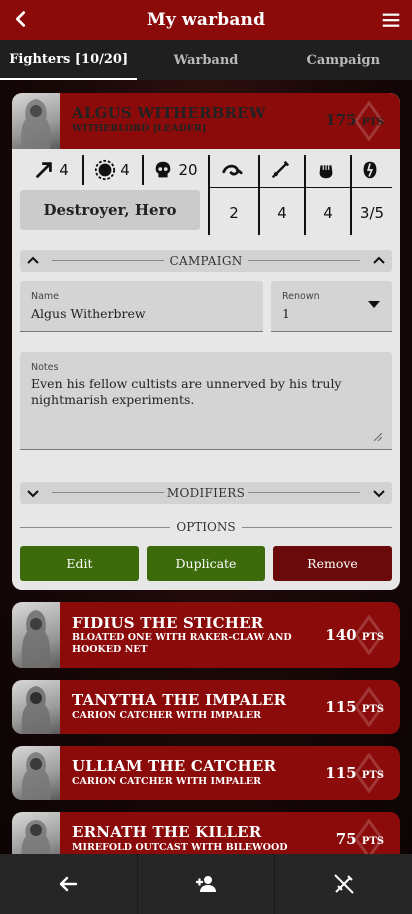 The image size is (412, 914). Describe the element at coordinates (372, 213) in the screenshot. I see `weapon-damage-value: 3/5` at that location.